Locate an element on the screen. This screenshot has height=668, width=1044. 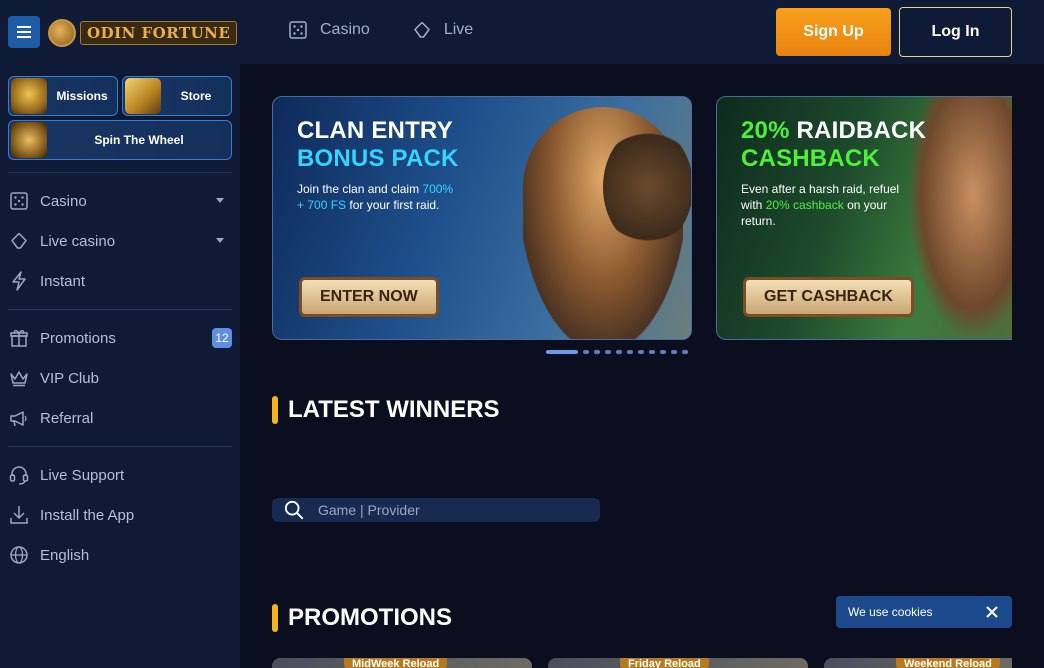
lightning-icon is located at coordinates (19, 281).